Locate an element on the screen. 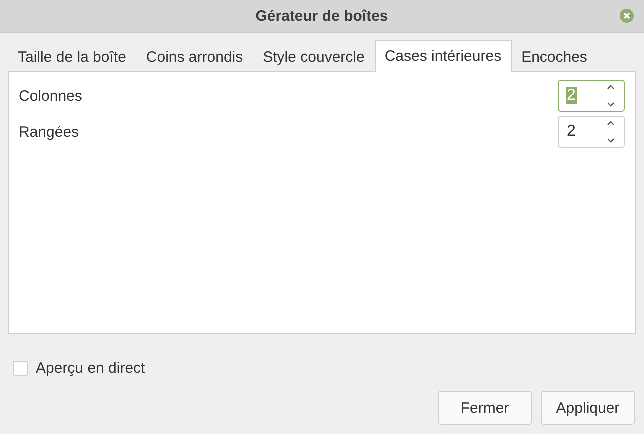 The image size is (644, 434). spin-field: 2 is located at coordinates (591, 132).